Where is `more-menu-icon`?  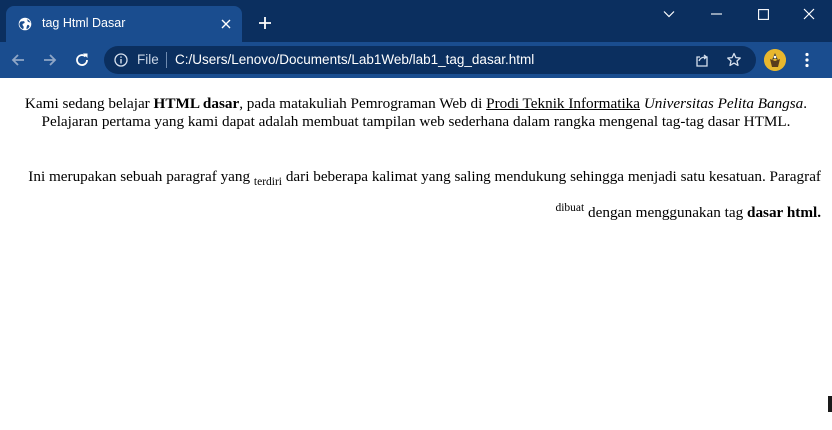
more-menu-icon is located at coordinates (807, 60).